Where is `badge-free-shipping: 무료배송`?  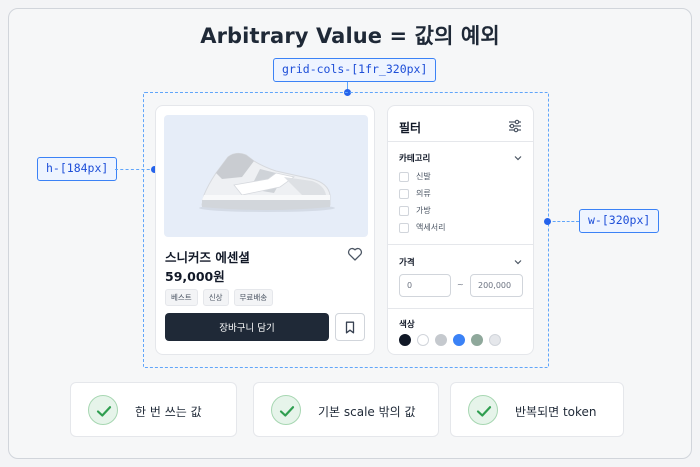 badge-free-shipping: 무료배송 is located at coordinates (253, 297).